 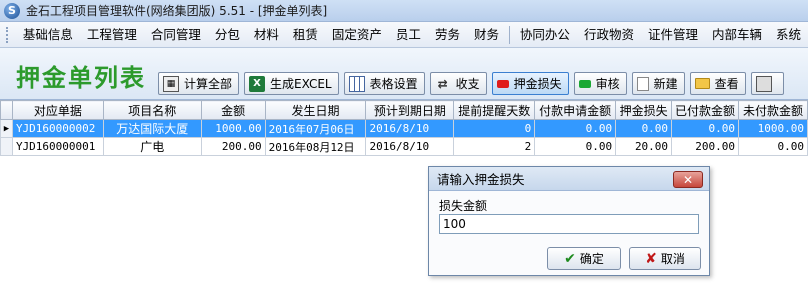 I want to click on menu-item-finance: 财务, so click(x=486, y=35).